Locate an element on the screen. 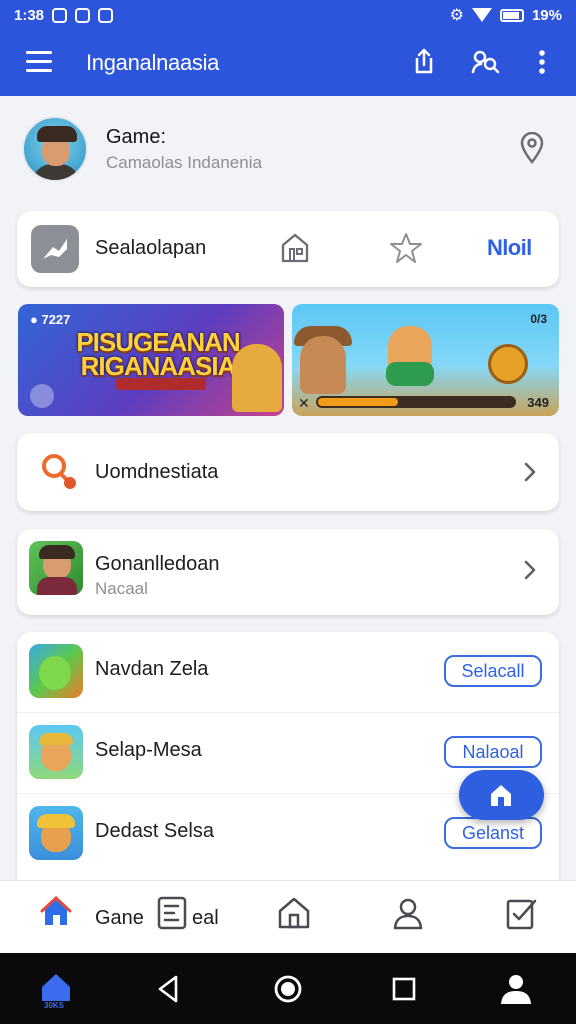 Image resolution: width=576 pixels, height=1024 pixels. bottom-nav: Gane eal is located at coordinates (288, 916).